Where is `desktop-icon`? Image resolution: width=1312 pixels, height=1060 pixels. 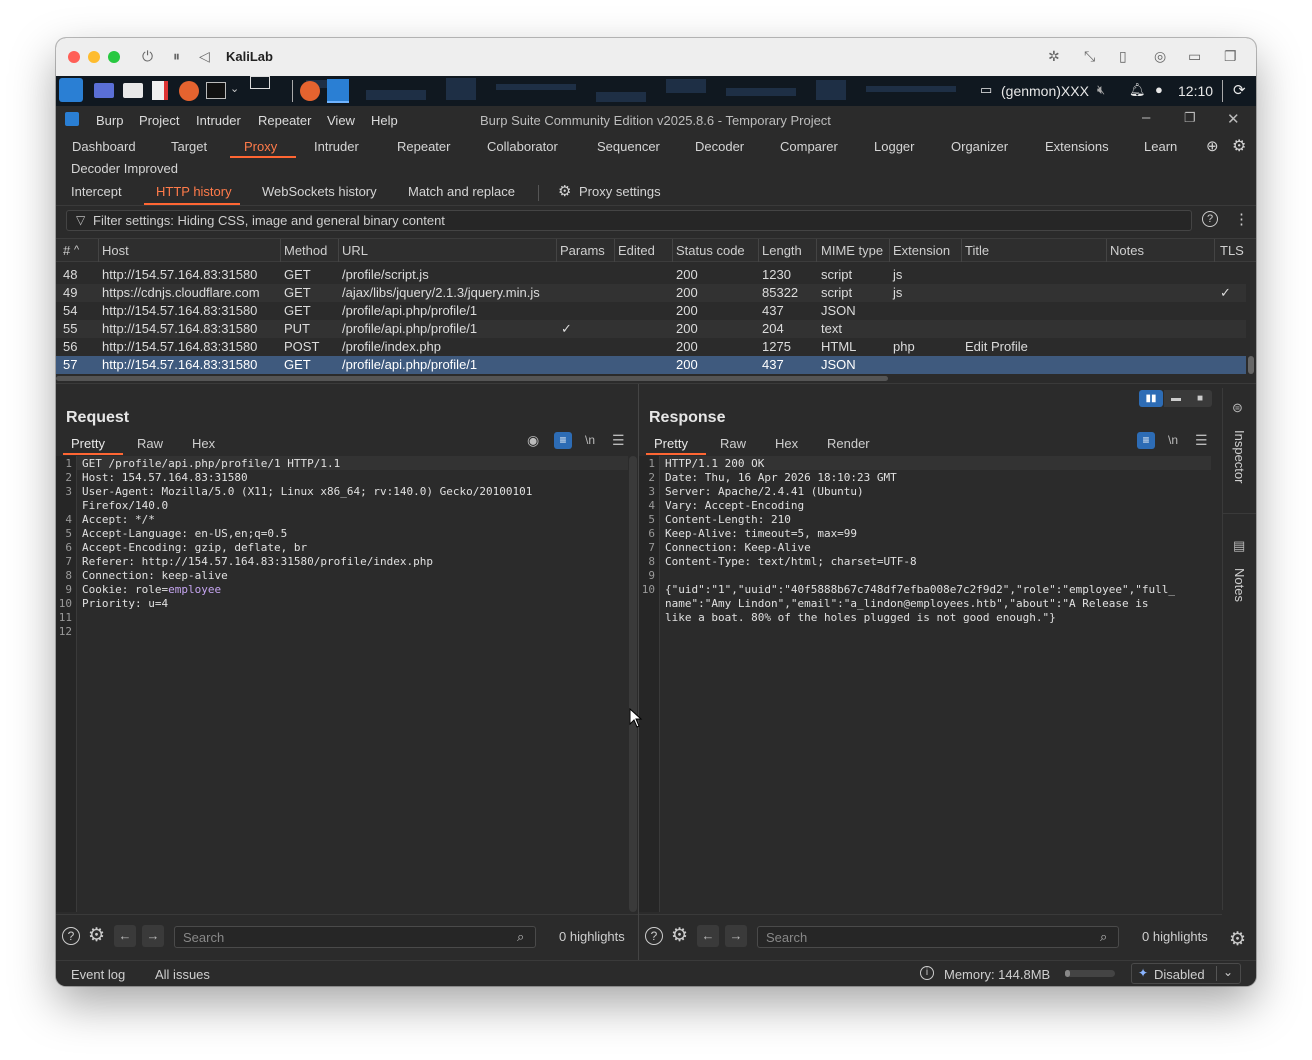 desktop-icon is located at coordinates (104, 90).